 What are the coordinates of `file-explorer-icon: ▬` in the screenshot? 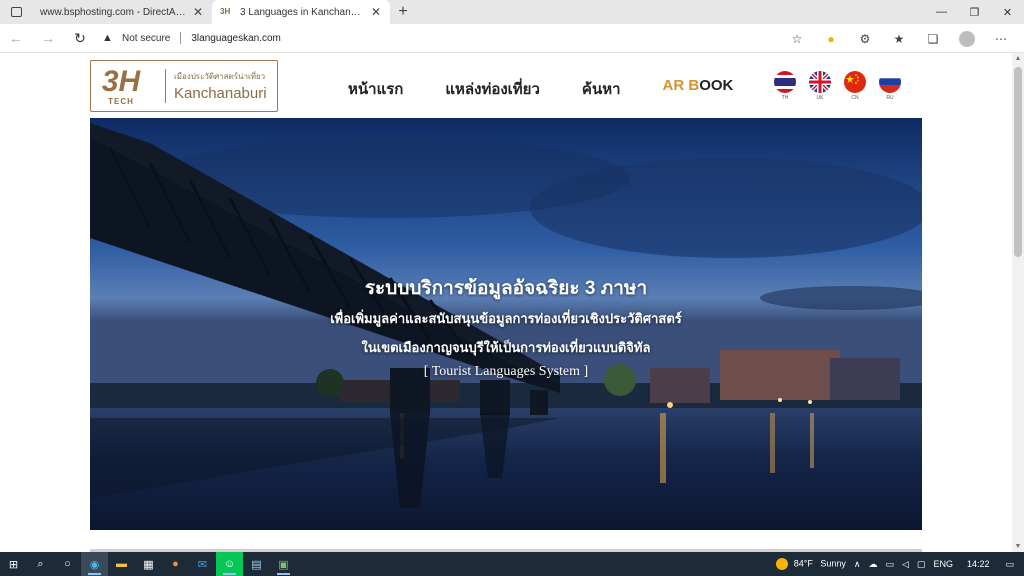 It's located at (121, 564).